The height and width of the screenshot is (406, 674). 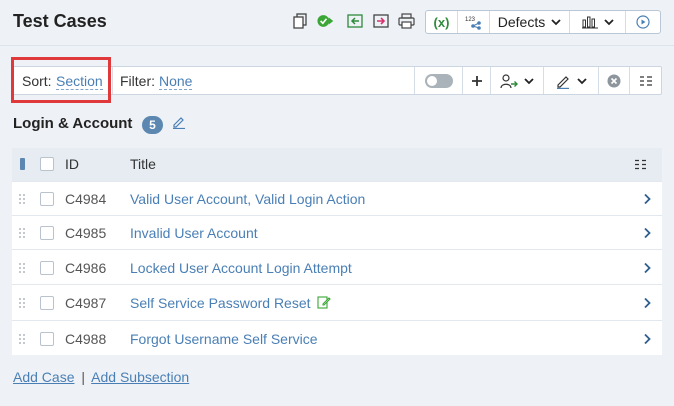 I want to click on assign-dropdown, so click(x=517, y=80).